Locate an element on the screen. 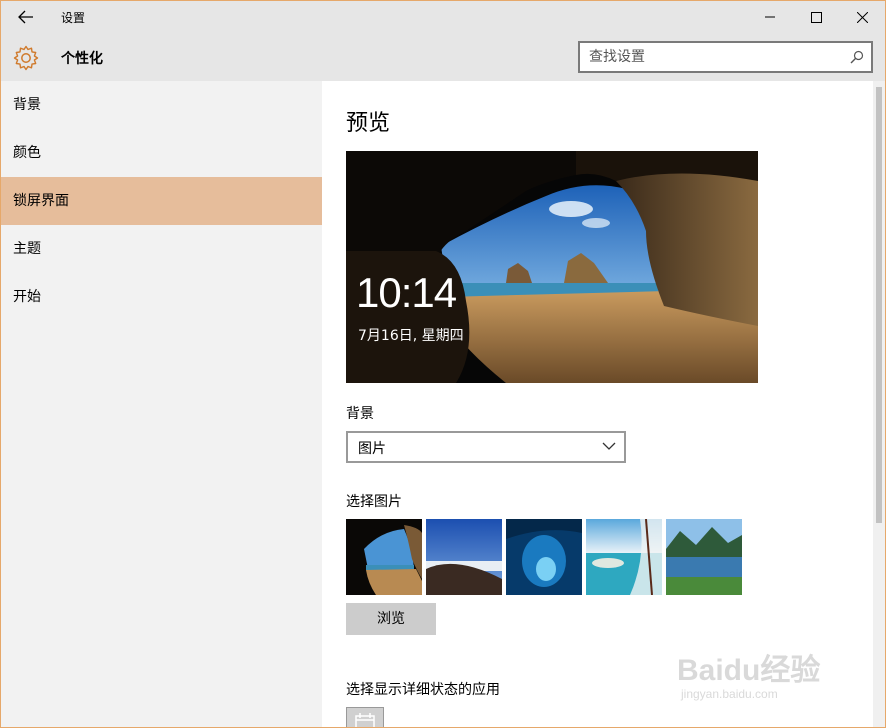 The height and width of the screenshot is (728, 886). cave-beach-image is located at coordinates (552, 267).